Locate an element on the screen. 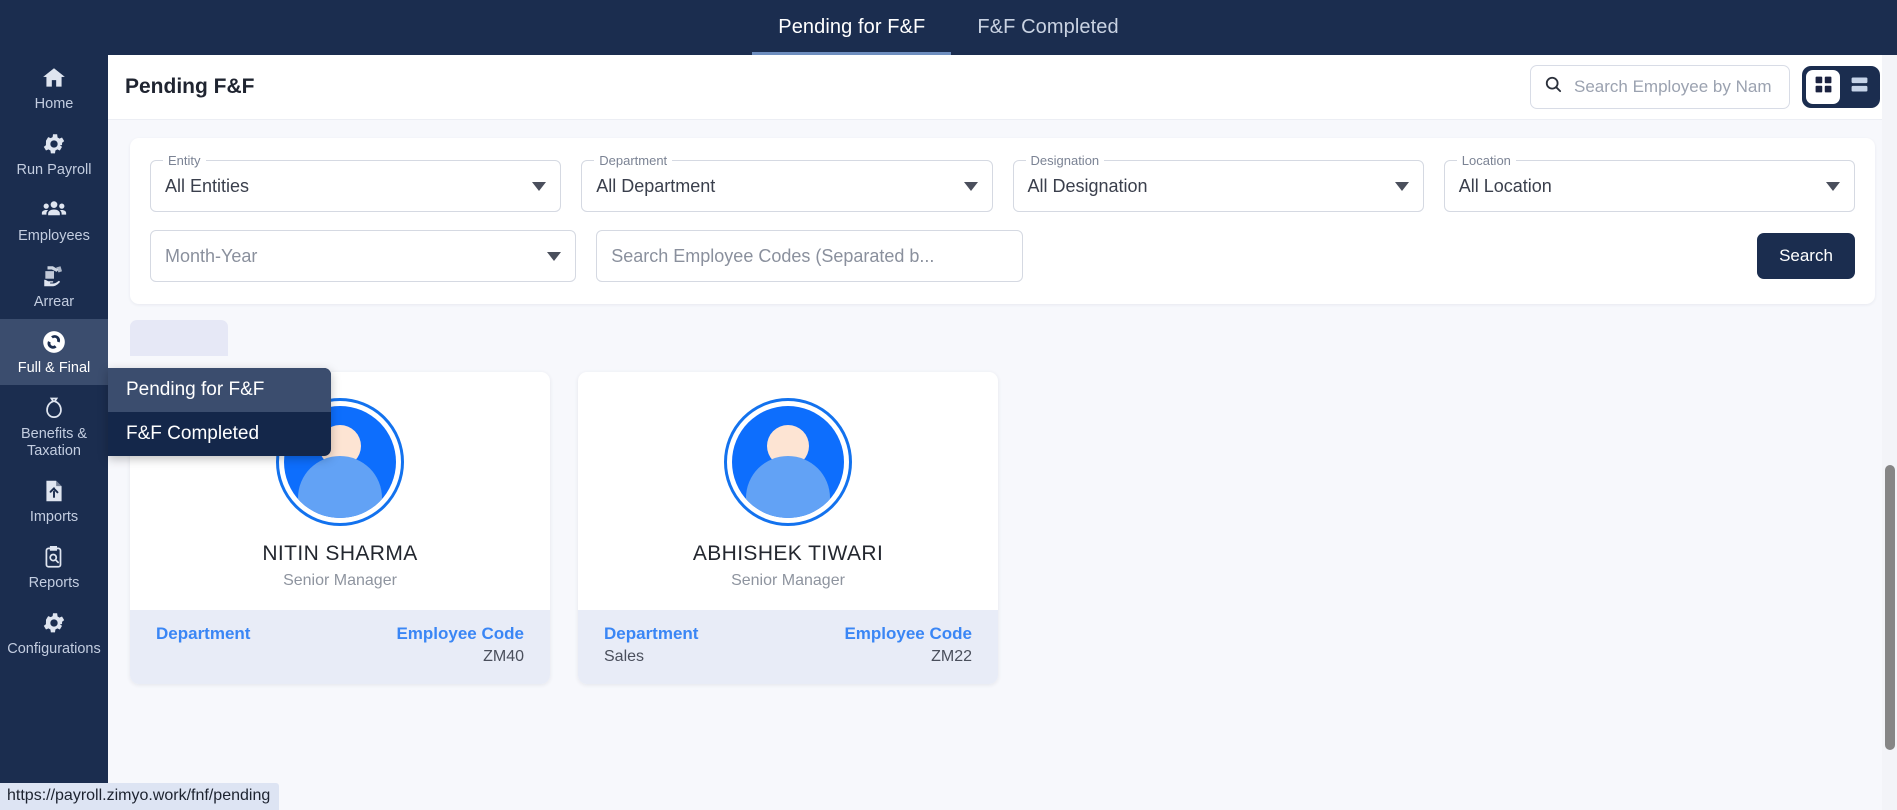 Image resolution: width=1897 pixels, height=810 pixels. location-select: Location All Location is located at coordinates (1649, 182).